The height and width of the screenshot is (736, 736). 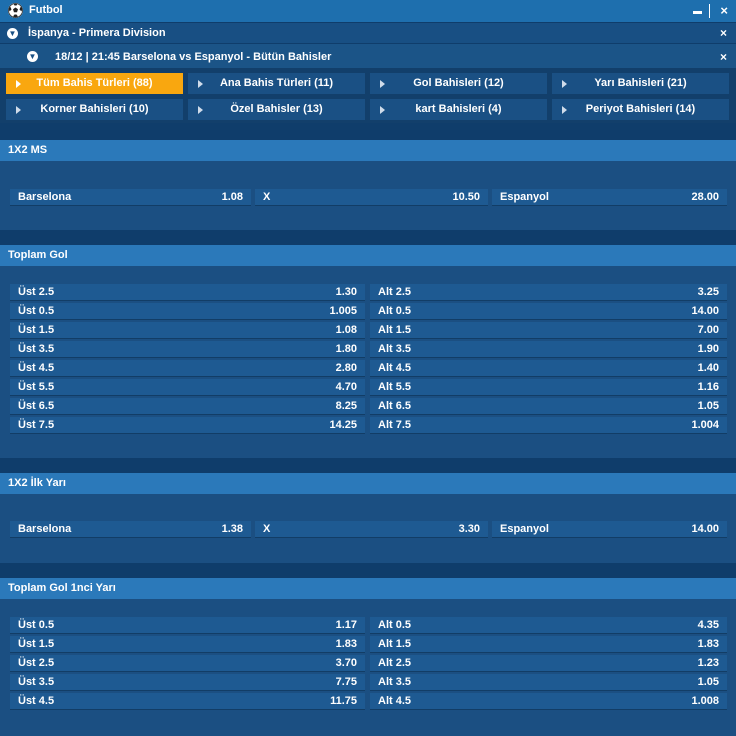 What do you see at coordinates (187, 625) in the screenshot?
I see `odd-button-over: Üst 0.5 1.17` at bounding box center [187, 625].